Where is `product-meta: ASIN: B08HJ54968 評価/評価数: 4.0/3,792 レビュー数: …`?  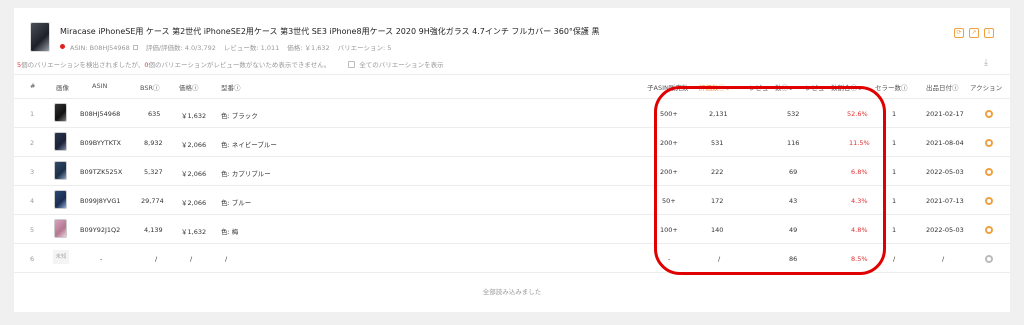 product-meta: ASIN: B08HJ54968 評価/評価数: 4.0/3,792 レビュー数: … is located at coordinates (225, 47).